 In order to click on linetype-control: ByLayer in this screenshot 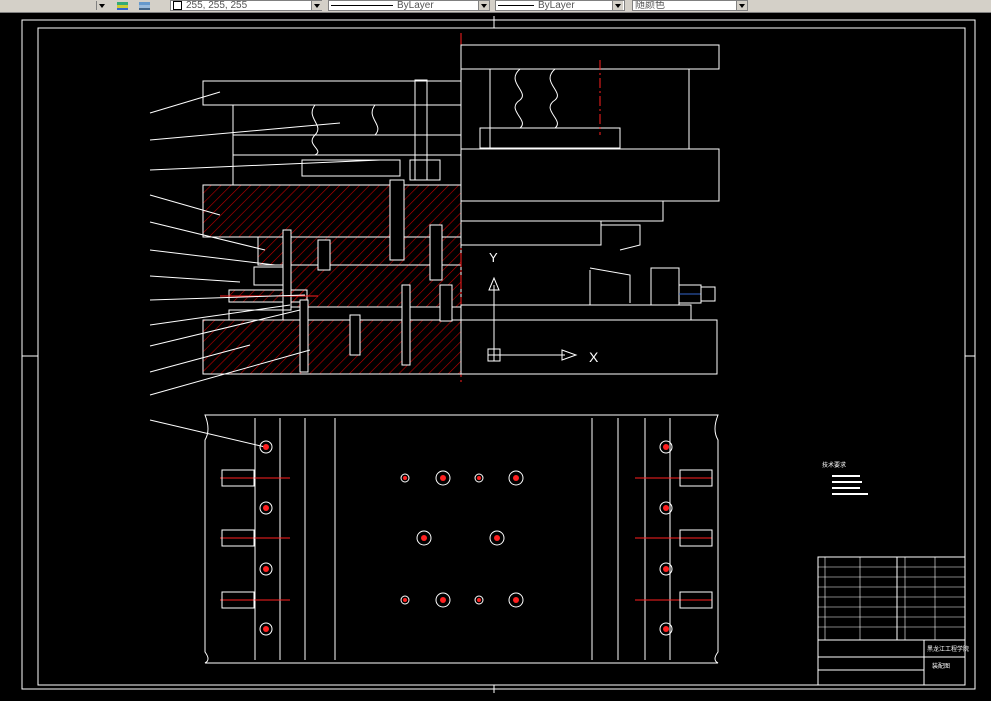, I will do `click(409, 5)`.